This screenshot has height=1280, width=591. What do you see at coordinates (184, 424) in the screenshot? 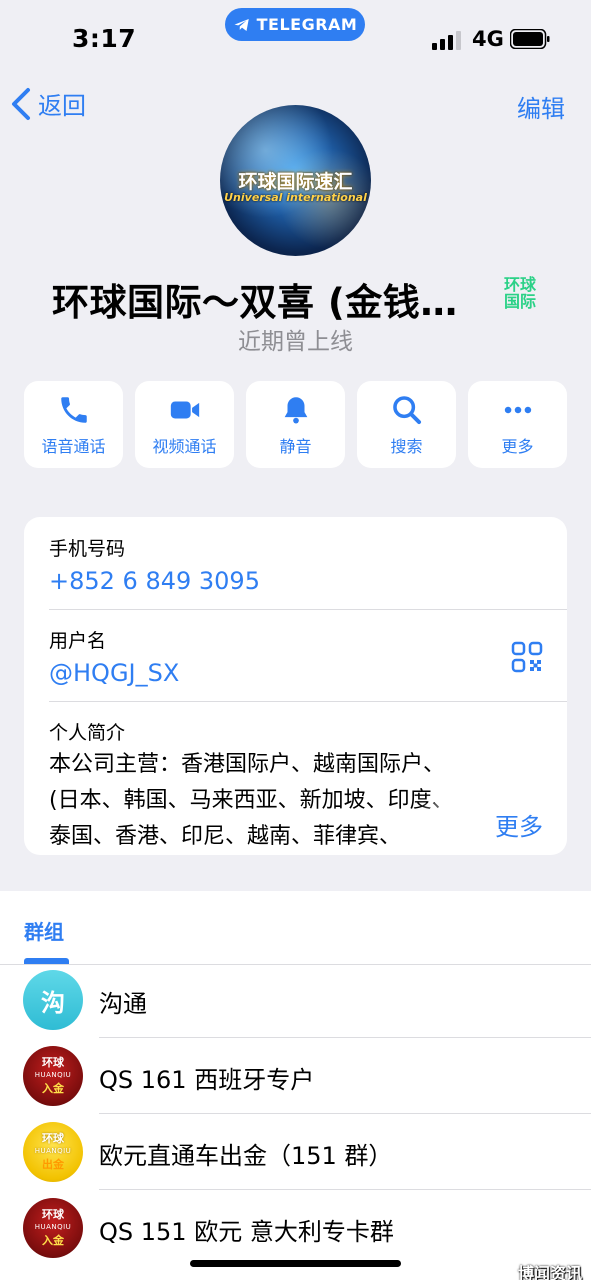
I see `video-call-button: 视频通话` at bounding box center [184, 424].